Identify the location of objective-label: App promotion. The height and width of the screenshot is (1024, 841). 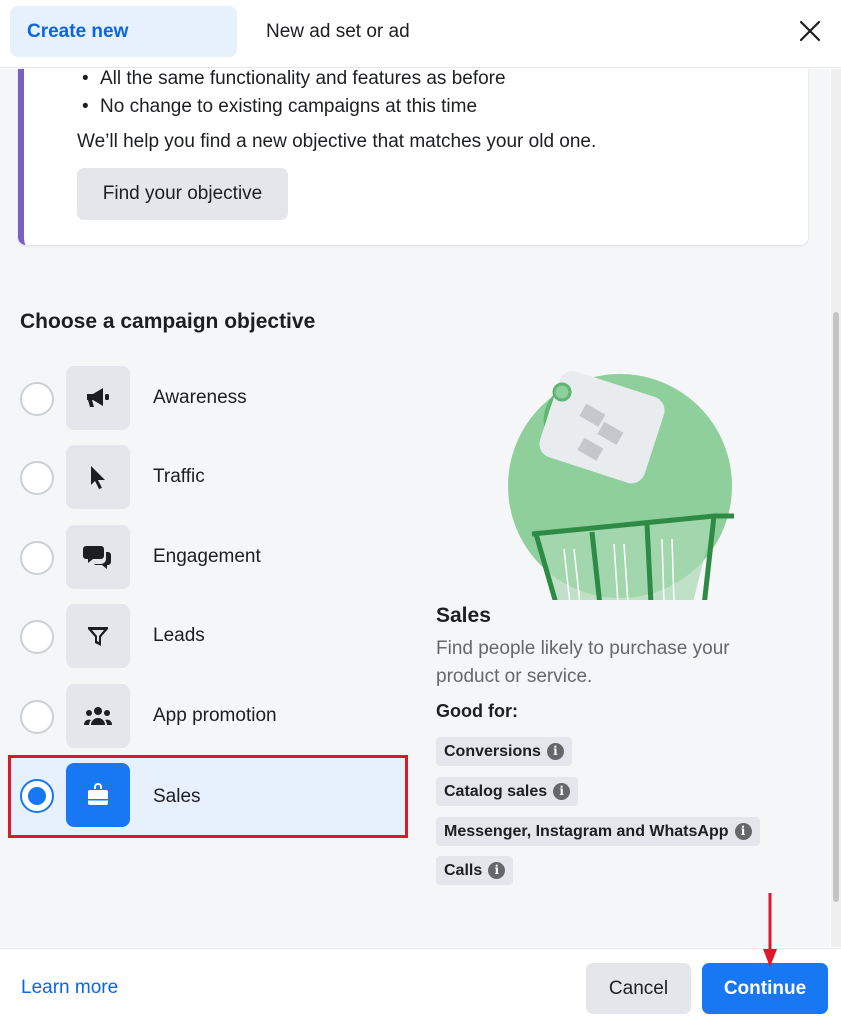
(215, 715).